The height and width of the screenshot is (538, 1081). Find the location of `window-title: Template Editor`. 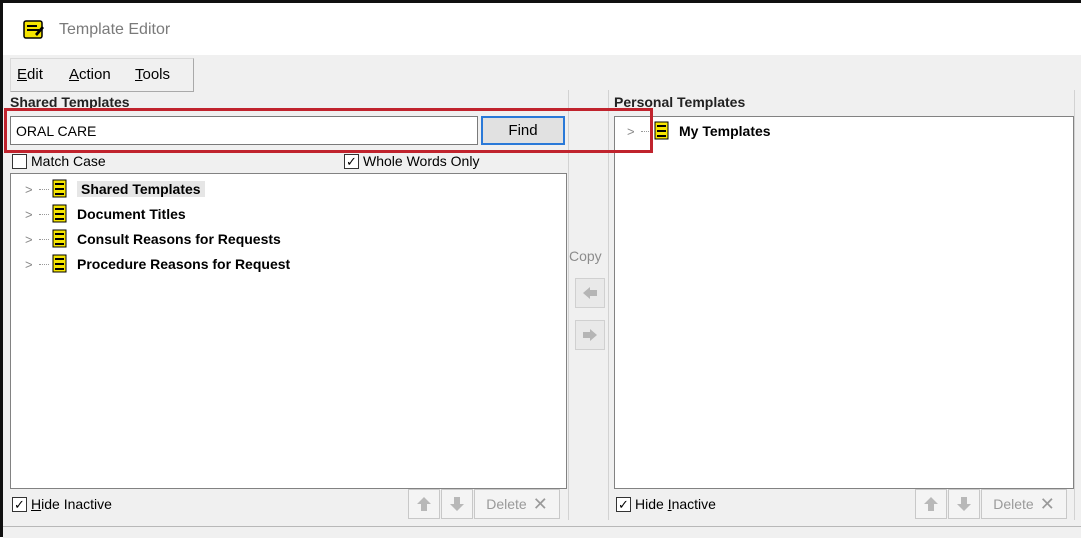

window-title: Template Editor is located at coordinates (115, 29).